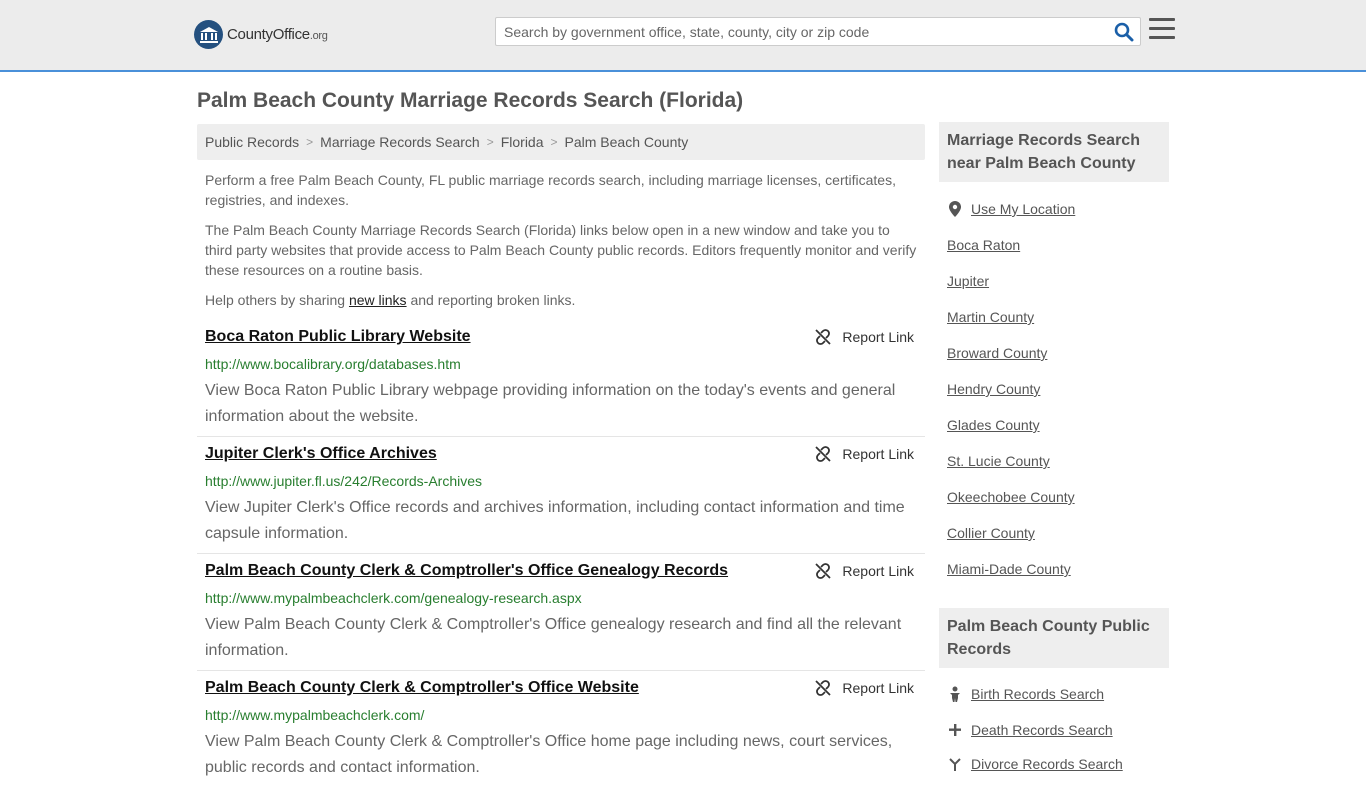 The width and height of the screenshot is (1366, 788). Describe the element at coordinates (993, 425) in the screenshot. I see `nearby-link-glades-county: Glades County` at that location.